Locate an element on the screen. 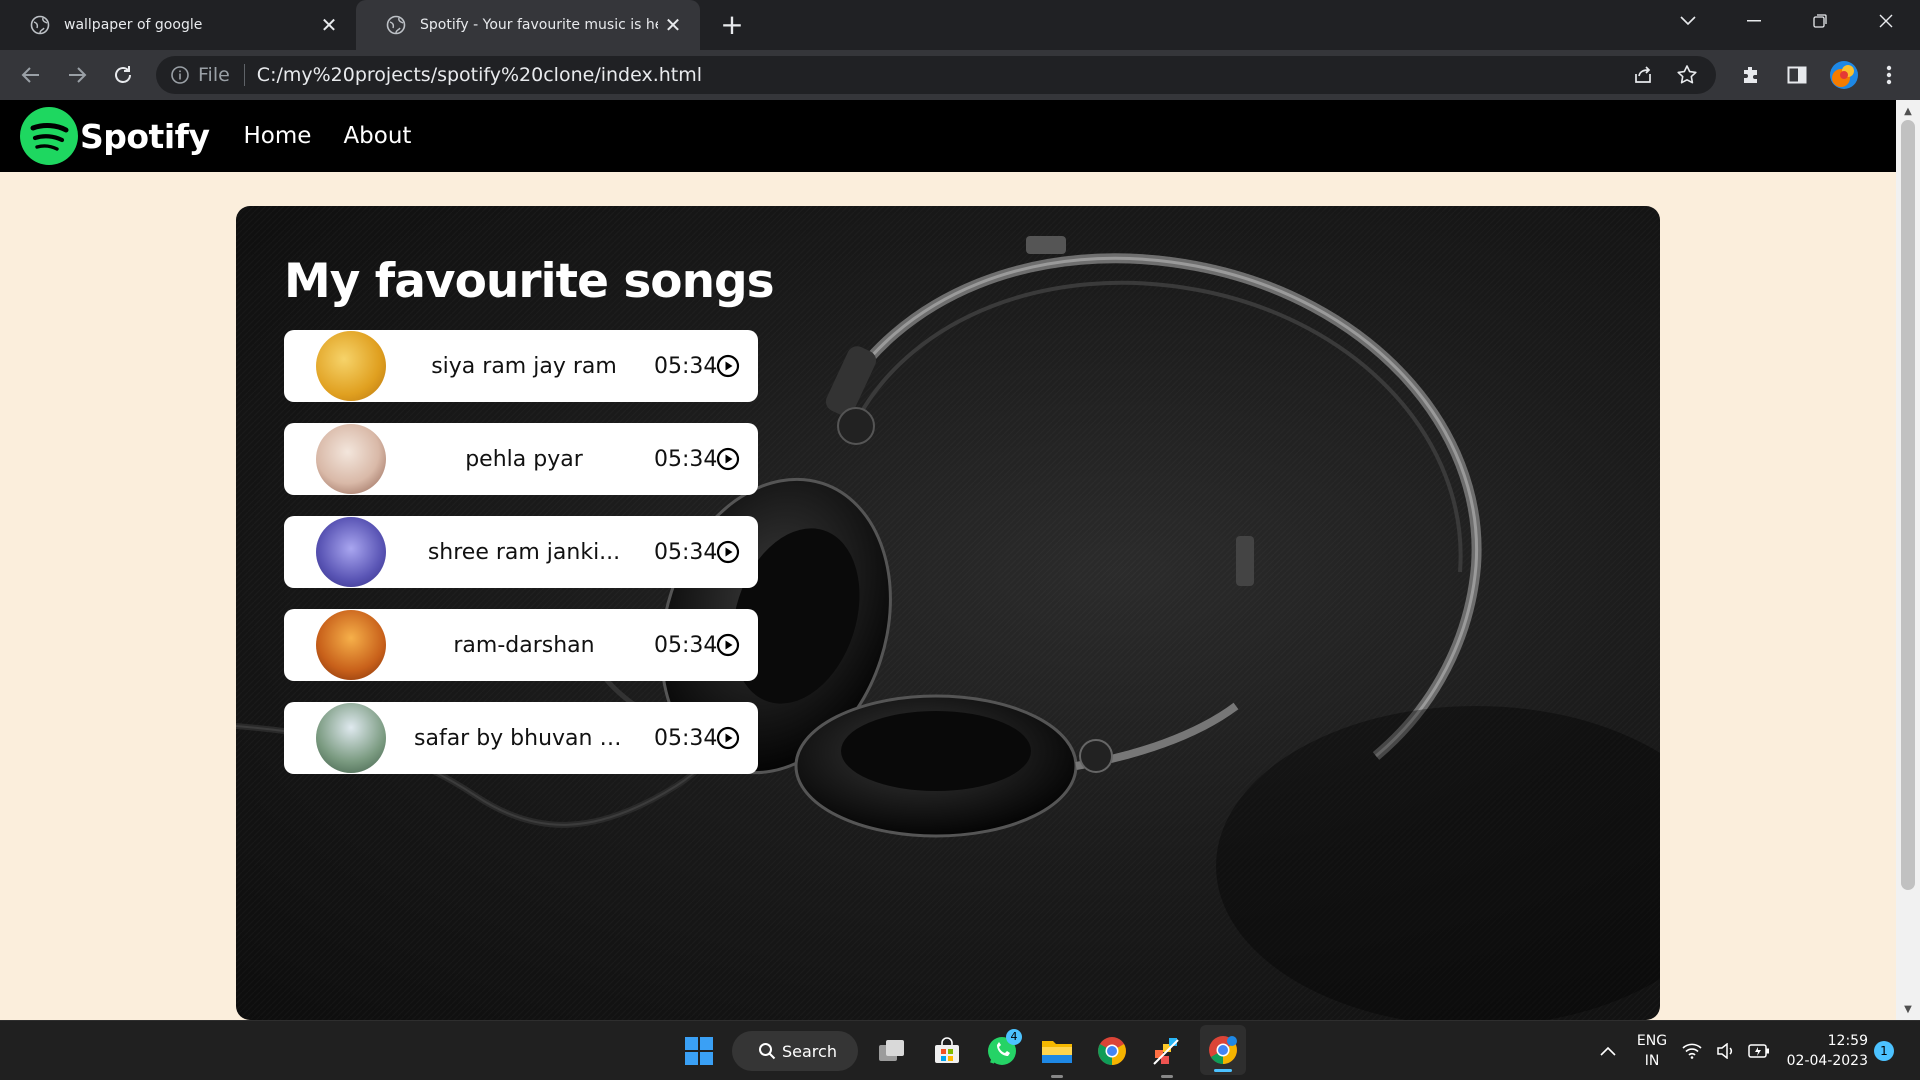  brand: Spotify is located at coordinates (115, 136).